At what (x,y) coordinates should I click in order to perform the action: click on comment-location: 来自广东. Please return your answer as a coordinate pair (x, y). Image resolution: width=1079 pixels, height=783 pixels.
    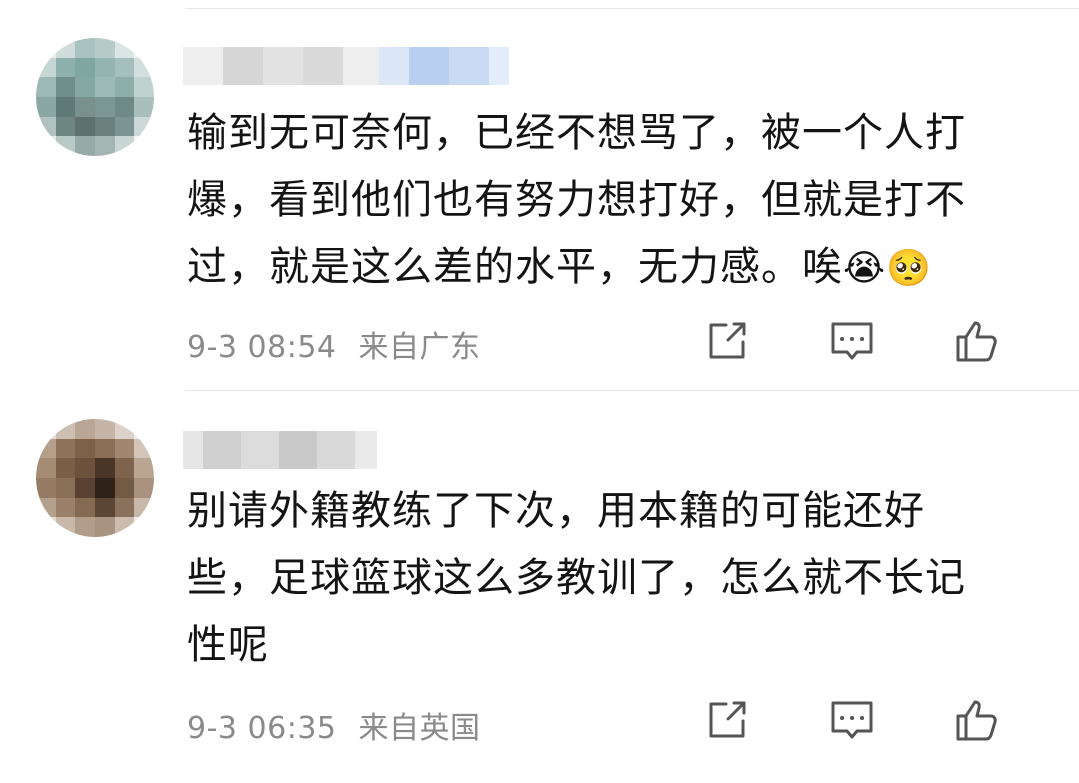
    Looking at the image, I should click on (419, 347).